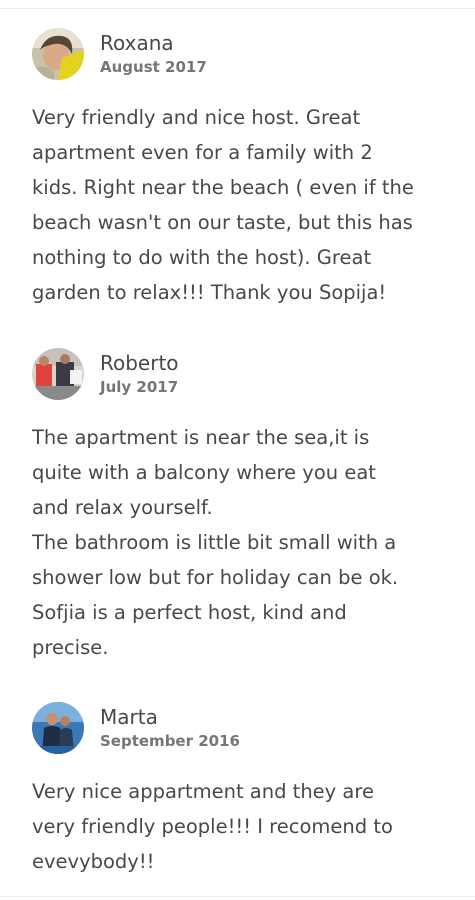 The image size is (475, 900). Describe the element at coordinates (170, 717) in the screenshot. I see `reviewer-name: Marta` at that location.